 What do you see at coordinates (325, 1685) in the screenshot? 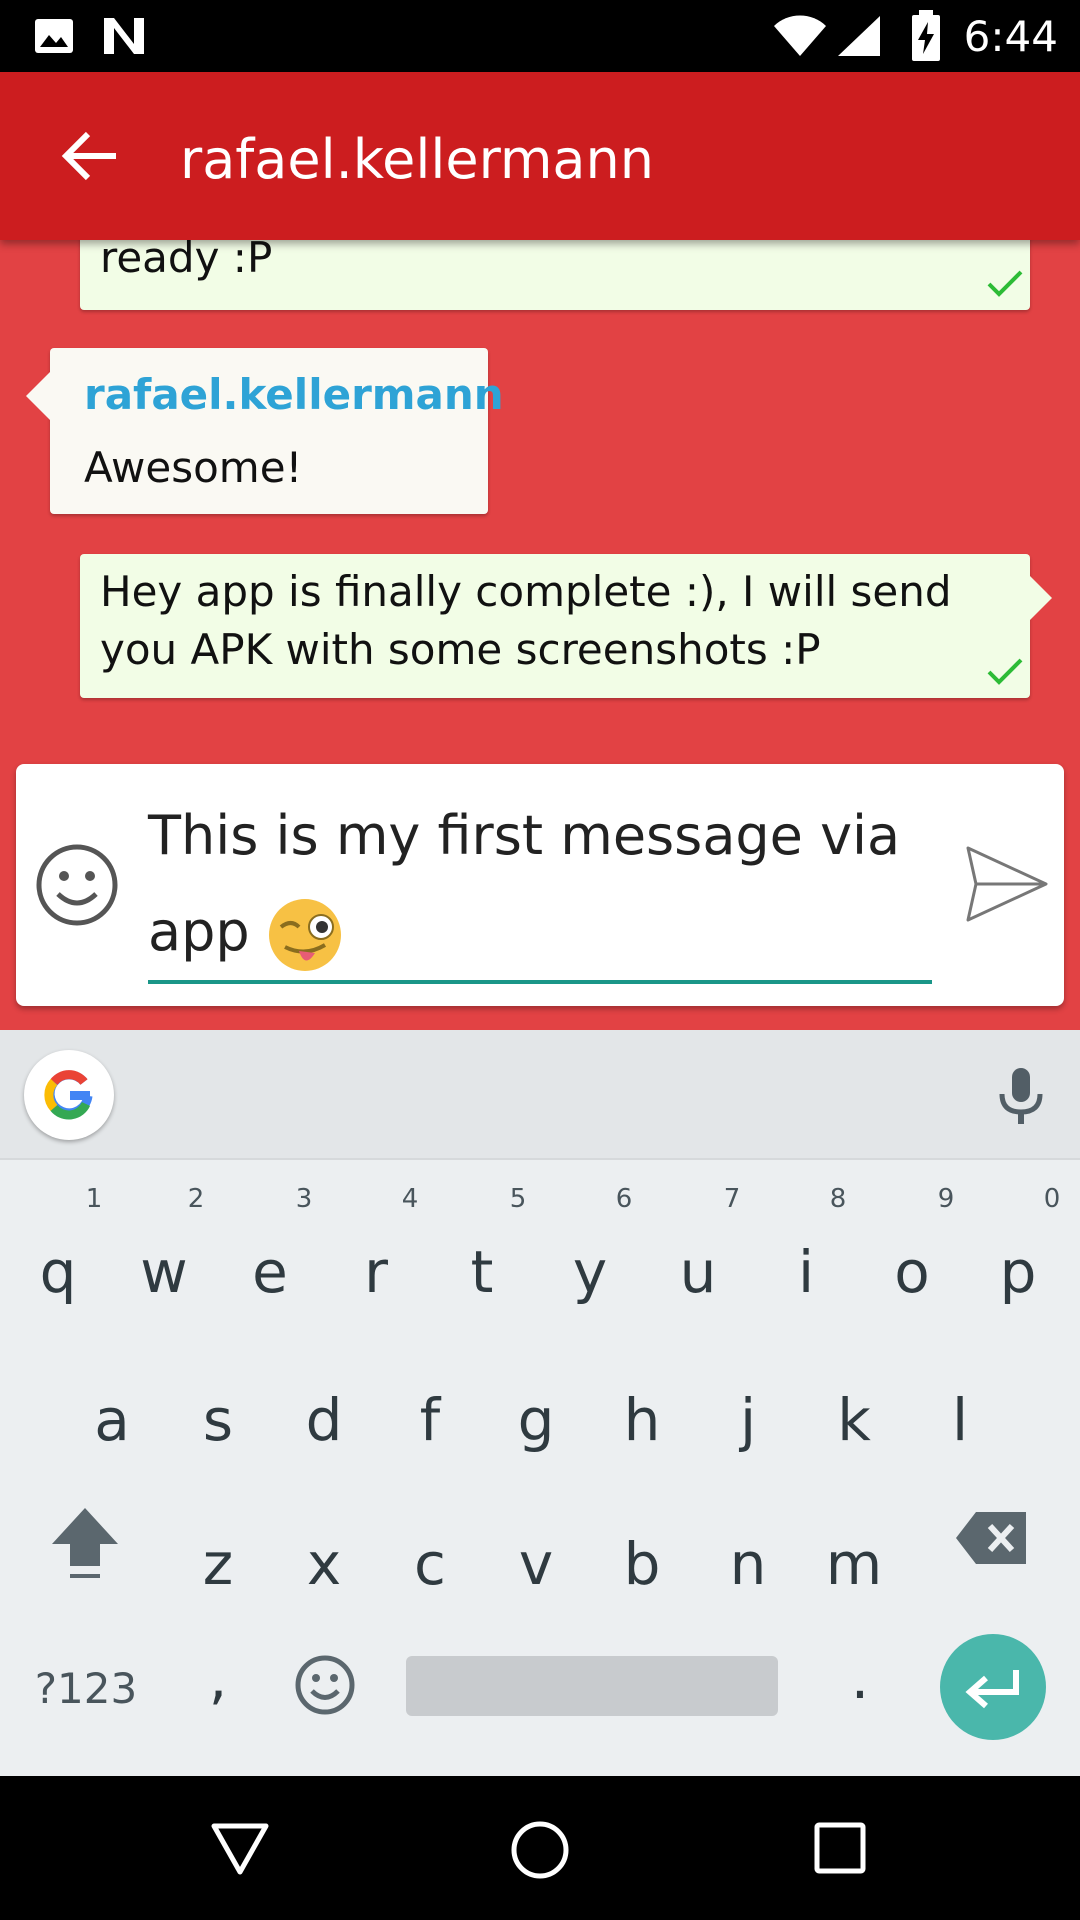
I see `emoji-key-icon` at bounding box center [325, 1685].